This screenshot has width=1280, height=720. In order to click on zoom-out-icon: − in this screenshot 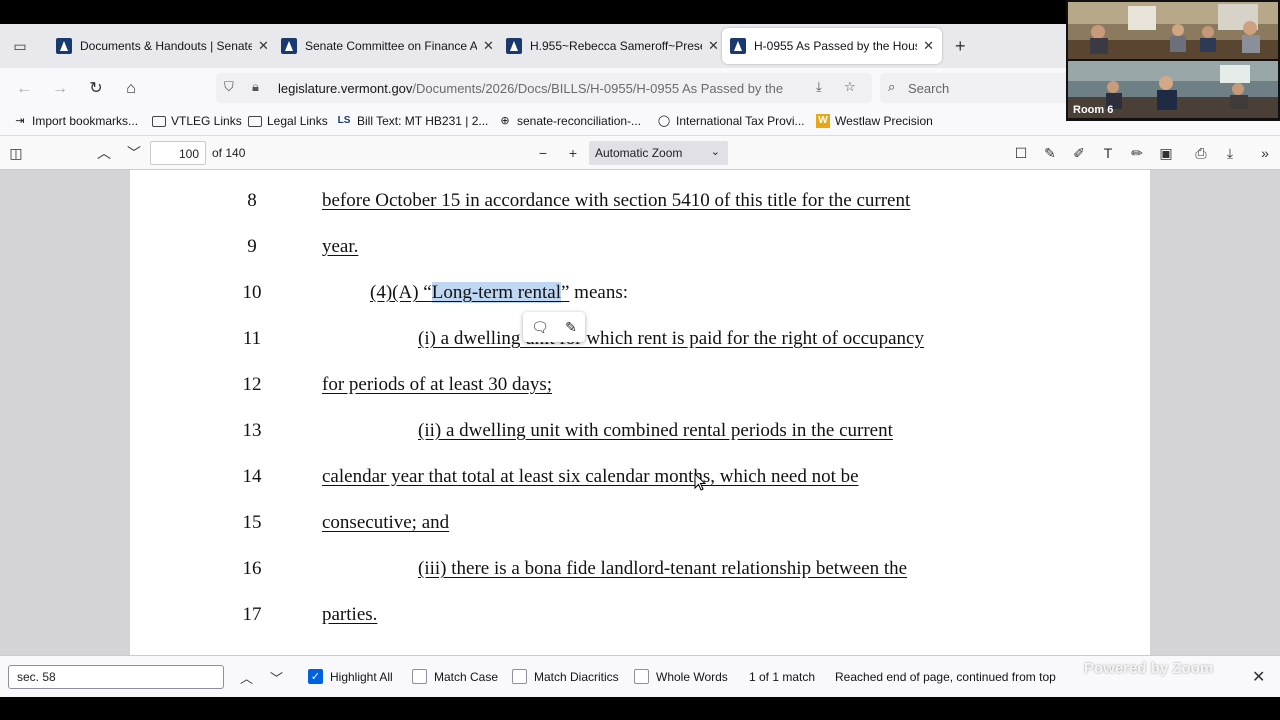, I will do `click(543, 153)`.